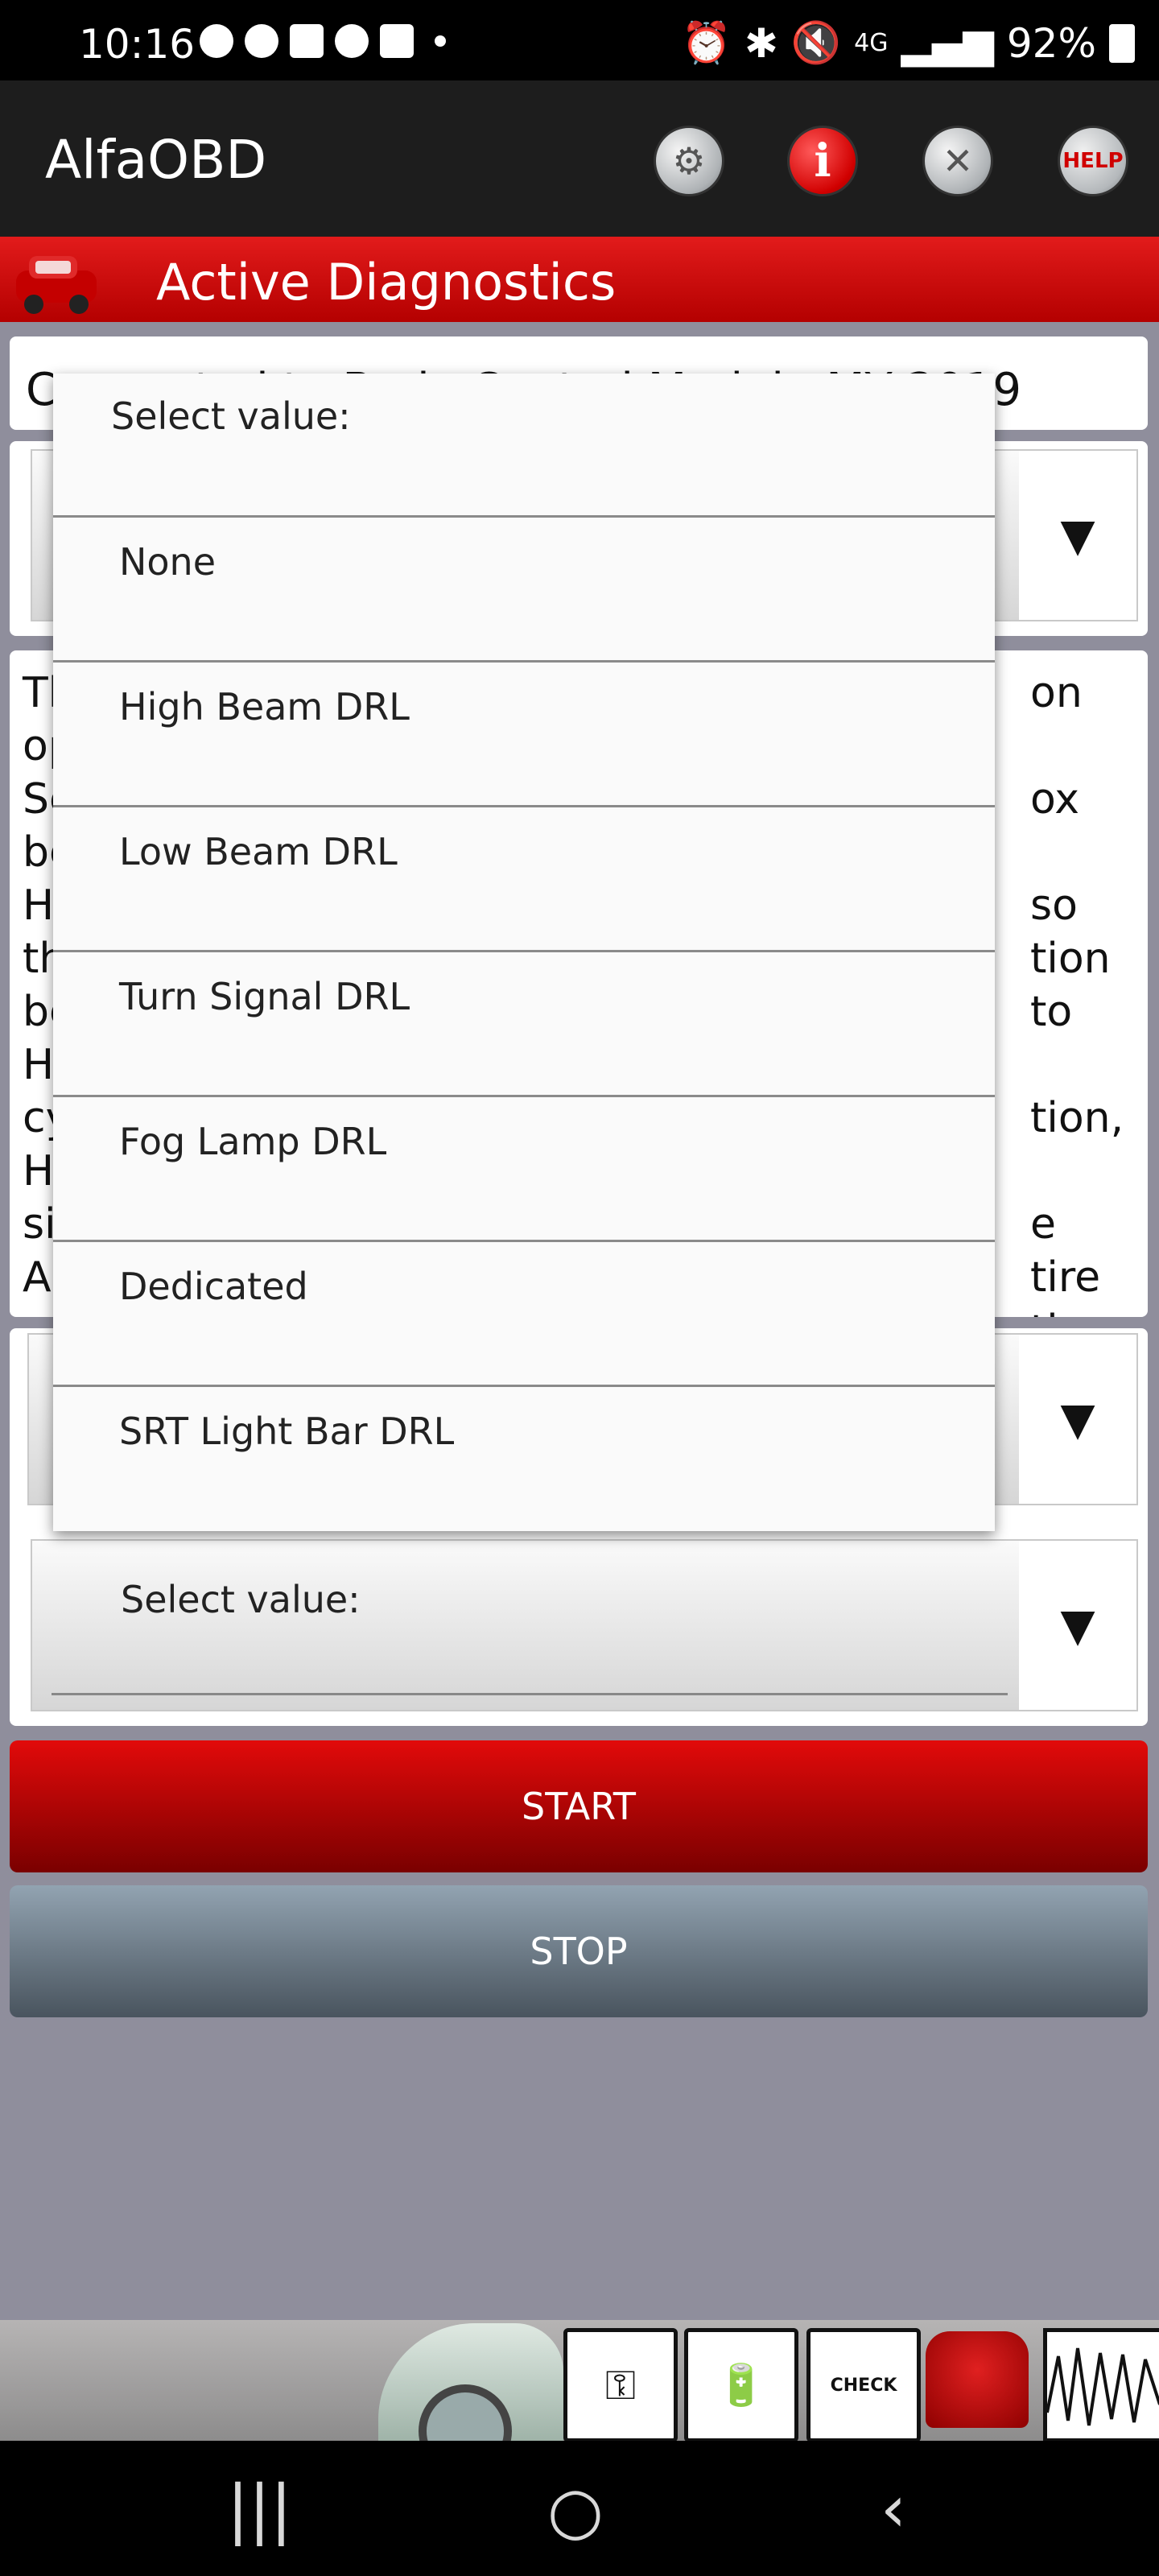 The height and width of the screenshot is (2576, 1159). I want to click on description-line: ox, so click(1054, 799).